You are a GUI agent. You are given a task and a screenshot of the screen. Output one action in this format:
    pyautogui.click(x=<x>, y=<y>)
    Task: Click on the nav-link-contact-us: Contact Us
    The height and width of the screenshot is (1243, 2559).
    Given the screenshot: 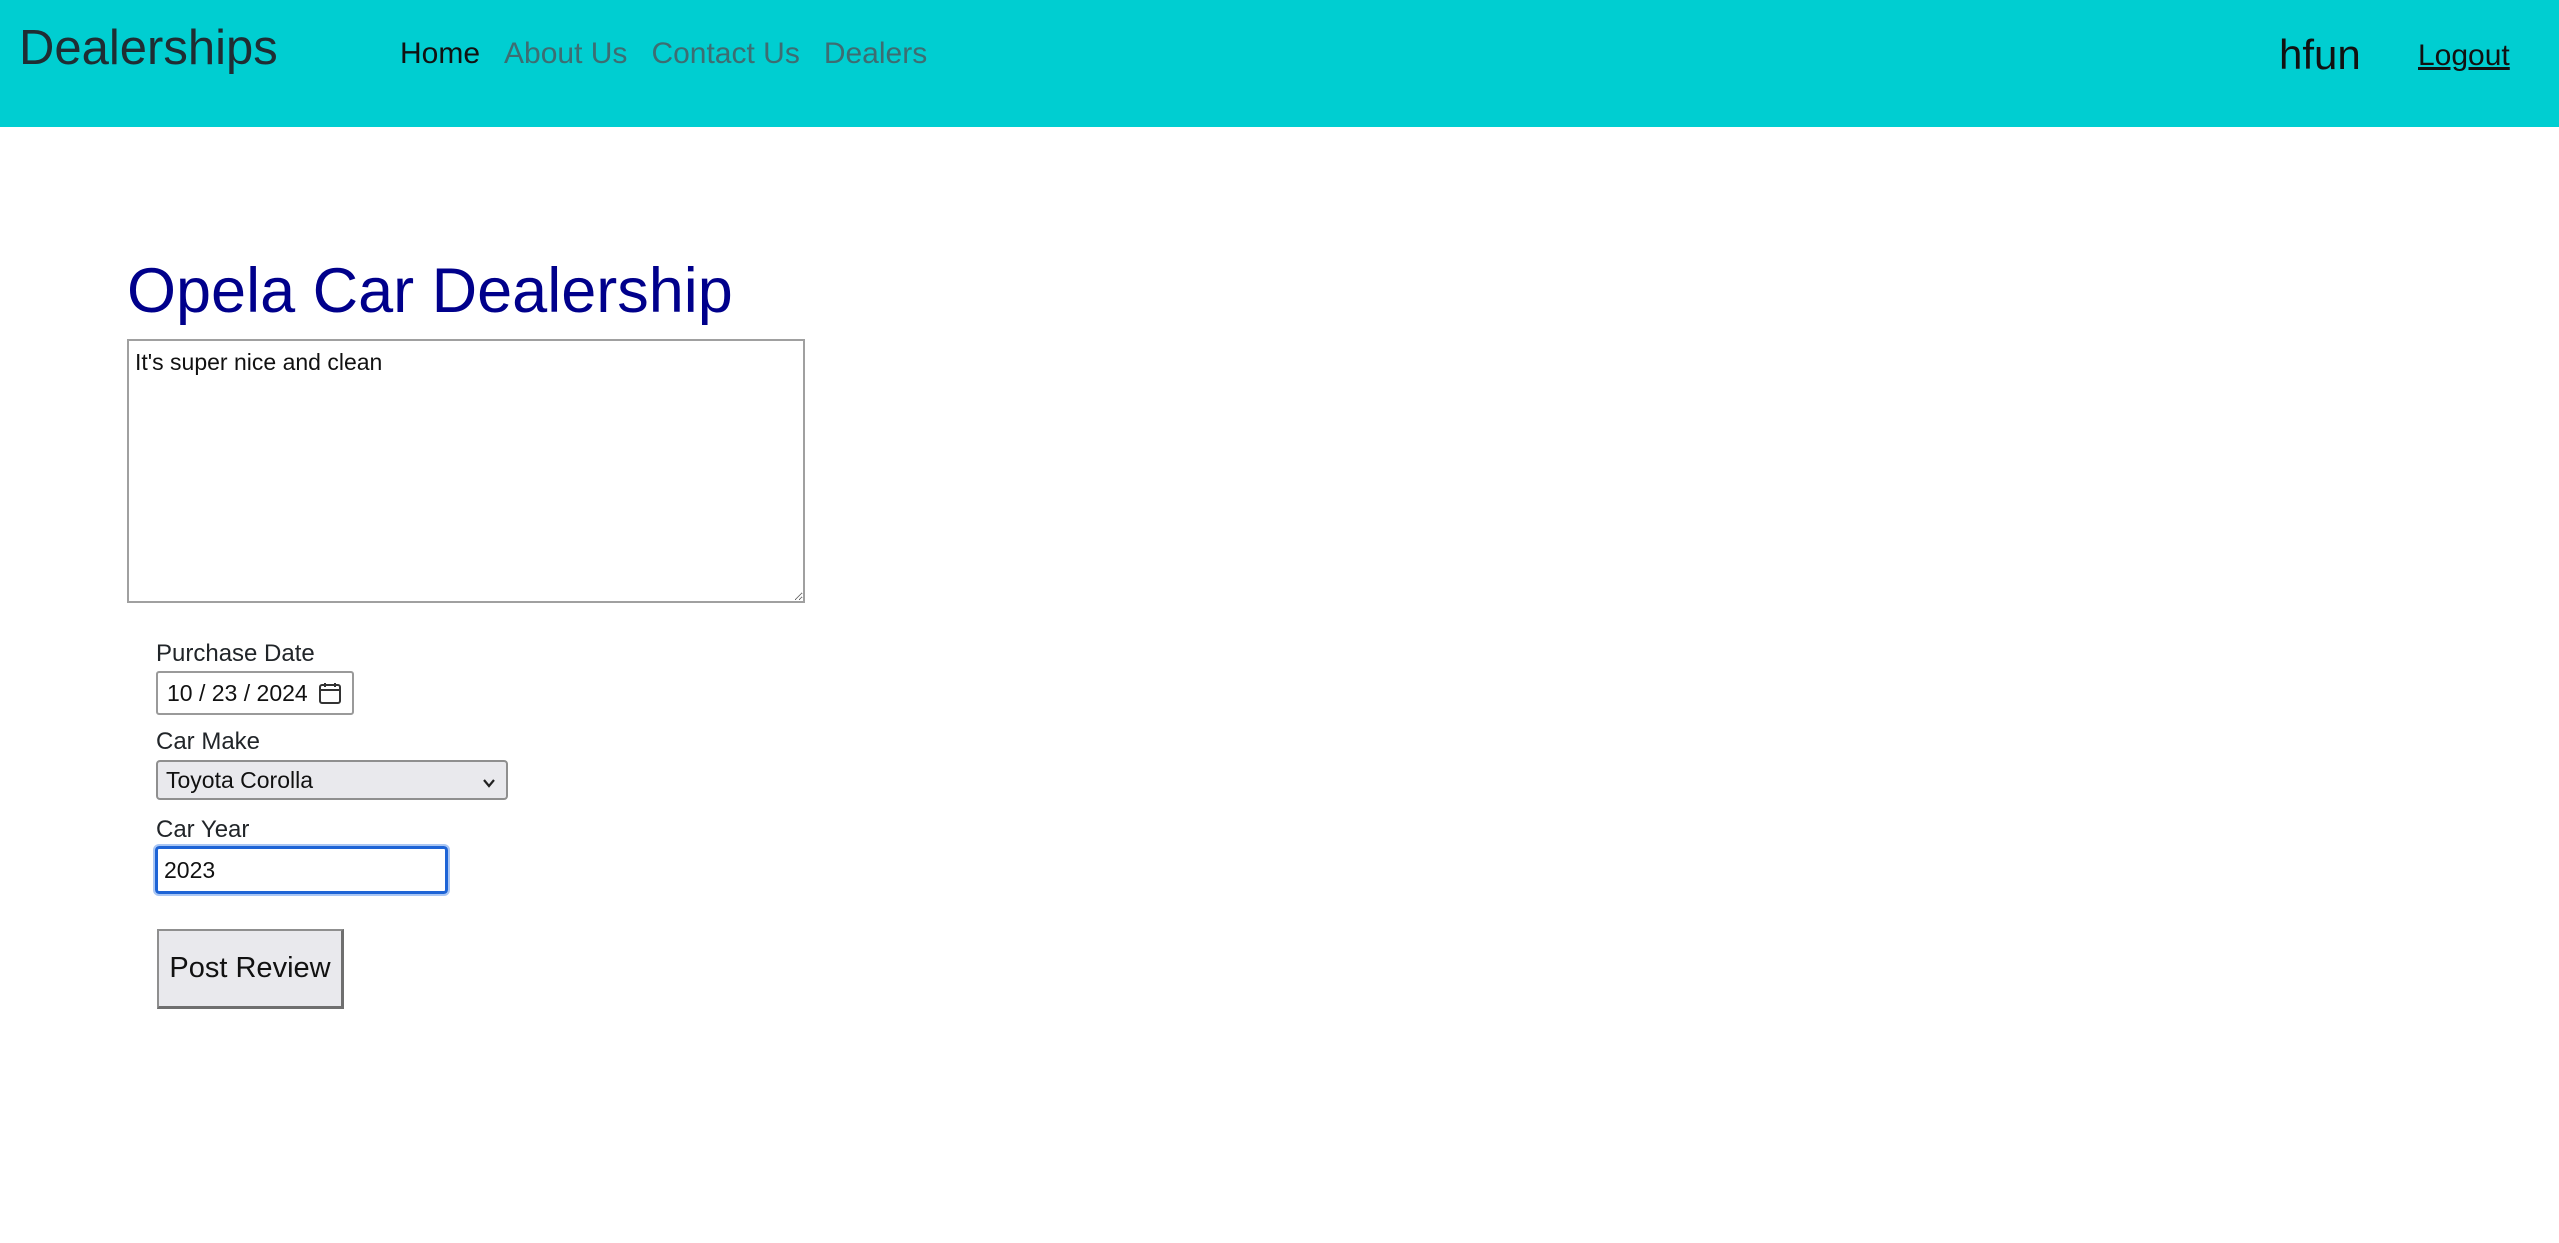 What is the action you would take?
    pyautogui.click(x=725, y=54)
    